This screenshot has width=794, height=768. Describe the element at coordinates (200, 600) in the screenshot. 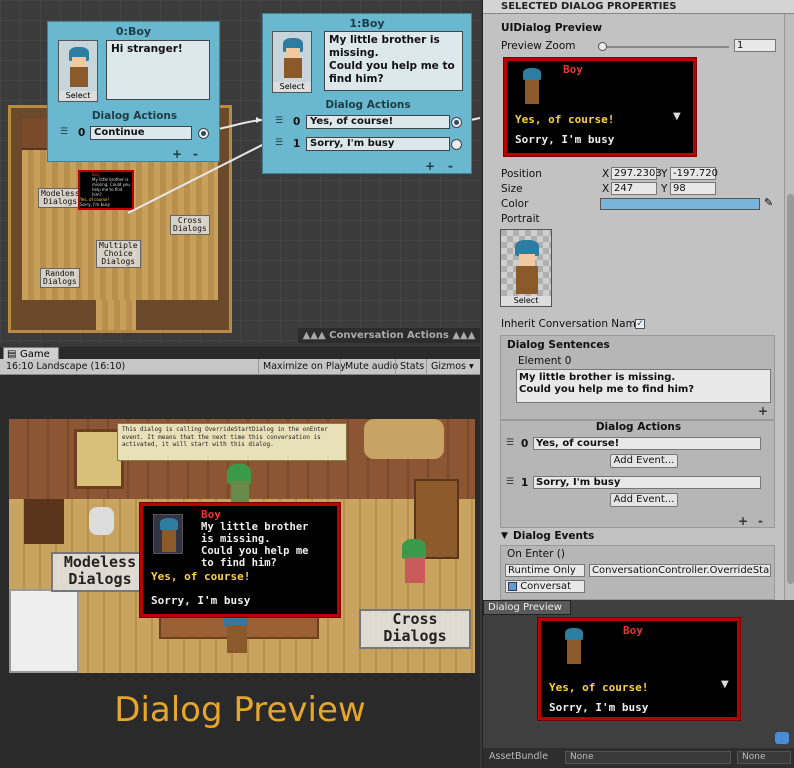

I see `dialog-option-2: Sorry, I'm busy` at that location.